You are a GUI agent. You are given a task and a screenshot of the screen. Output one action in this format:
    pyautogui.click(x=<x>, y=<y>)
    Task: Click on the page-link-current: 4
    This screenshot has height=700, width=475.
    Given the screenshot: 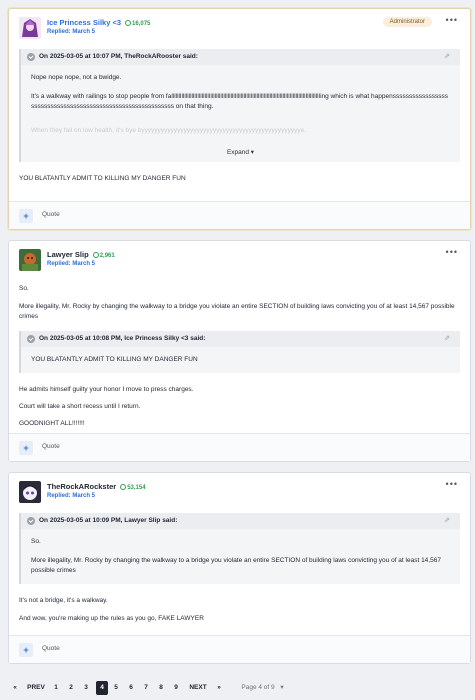 What is the action you would take?
    pyautogui.click(x=102, y=688)
    